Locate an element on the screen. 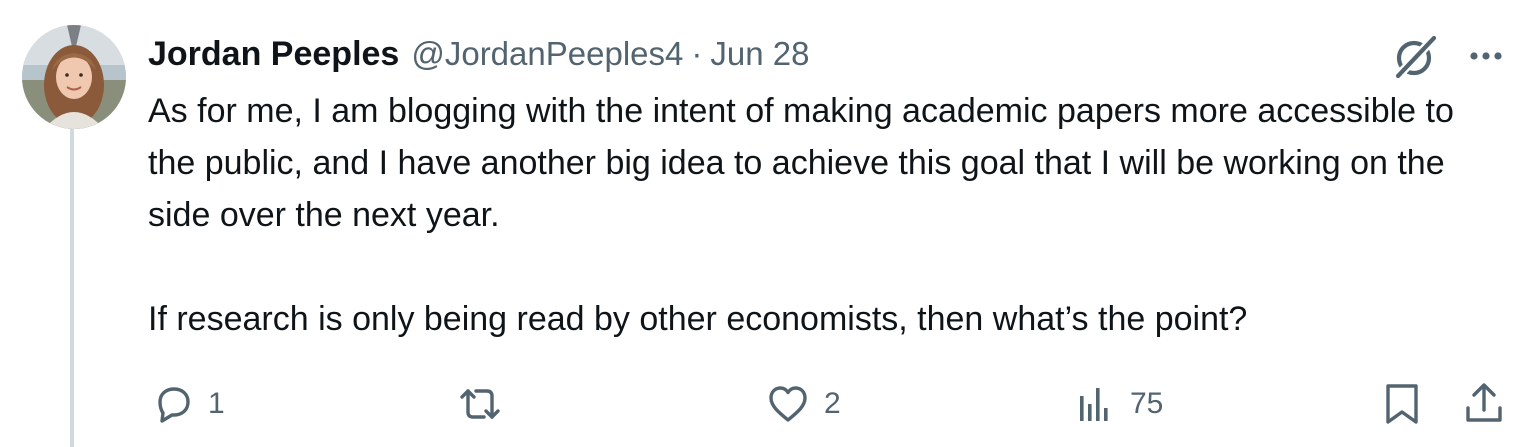  share-icon is located at coordinates (1484, 402).